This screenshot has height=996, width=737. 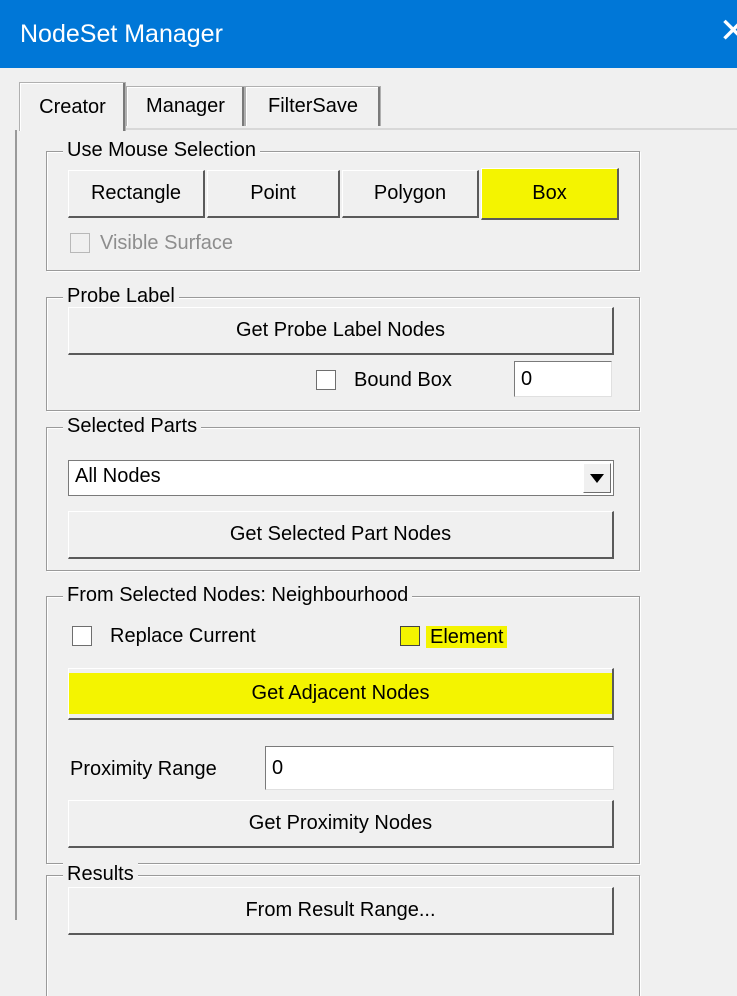 What do you see at coordinates (121, 296) in the screenshot?
I see `probe-label-legend: Probe Label` at bounding box center [121, 296].